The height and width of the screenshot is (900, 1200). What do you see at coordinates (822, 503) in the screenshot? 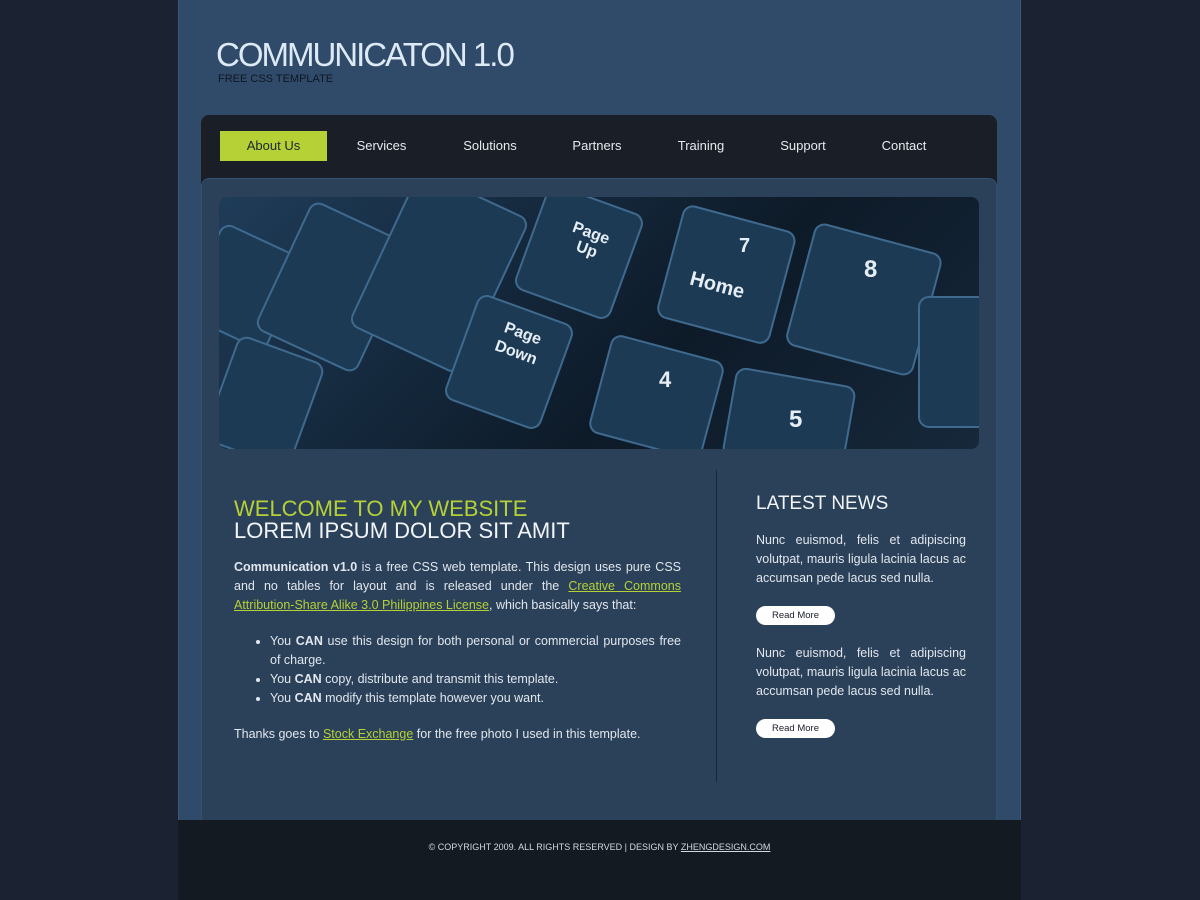
I see `news-title: LATEST NEWS` at bounding box center [822, 503].